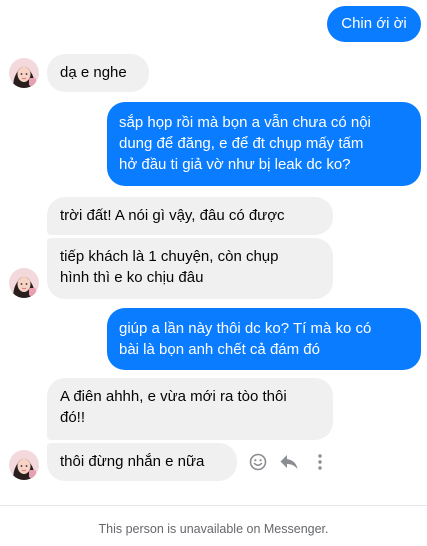 The height and width of the screenshot is (546, 427). I want to click on message-bubble-incoming: trời đất! A nói gì vậy, đâu có được, so click(190, 216).